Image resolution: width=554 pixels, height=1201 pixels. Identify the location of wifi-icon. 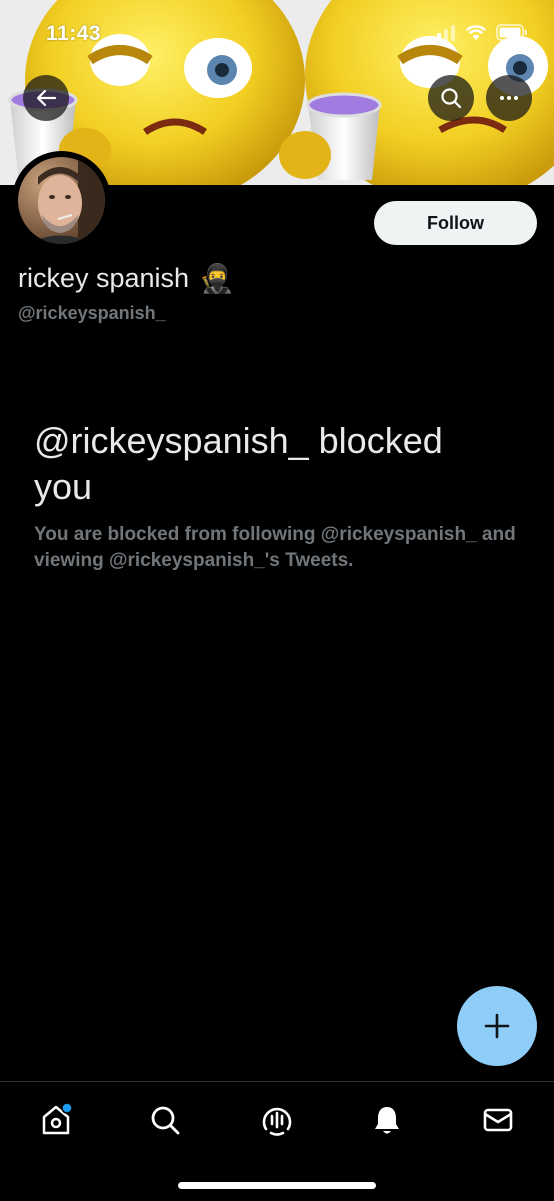
(476, 32).